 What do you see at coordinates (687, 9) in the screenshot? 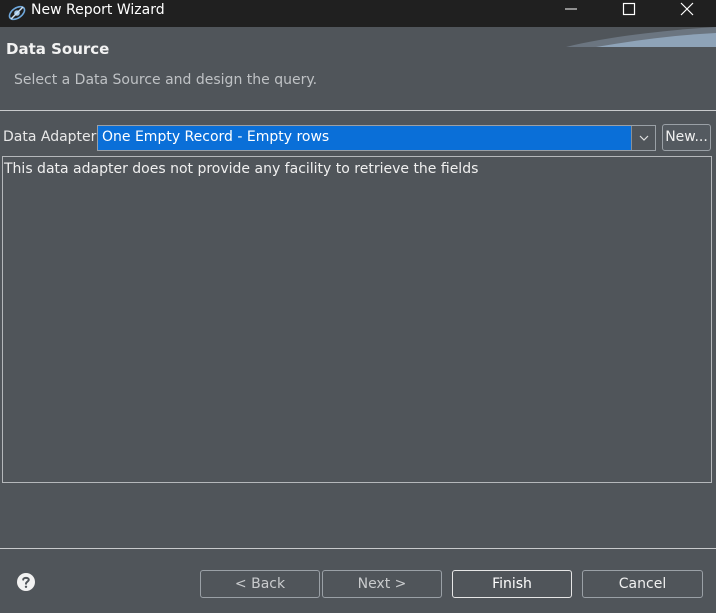
I see `close-button` at bounding box center [687, 9].